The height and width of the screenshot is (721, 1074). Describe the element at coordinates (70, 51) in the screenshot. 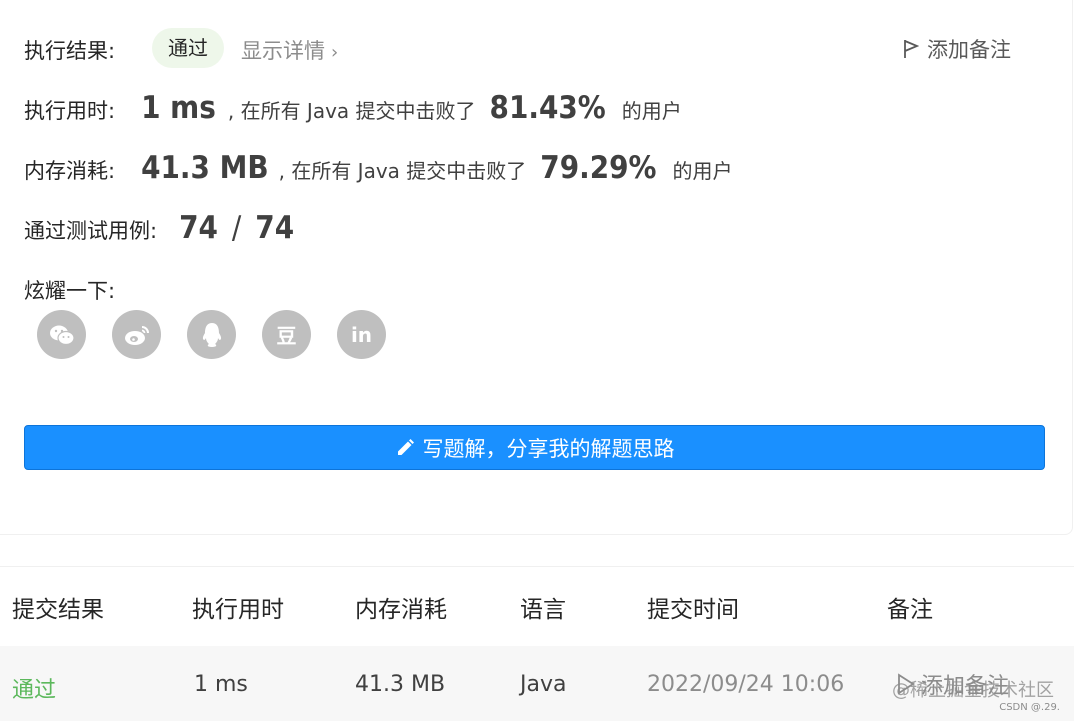

I see `result-label: 执行结果:` at that location.